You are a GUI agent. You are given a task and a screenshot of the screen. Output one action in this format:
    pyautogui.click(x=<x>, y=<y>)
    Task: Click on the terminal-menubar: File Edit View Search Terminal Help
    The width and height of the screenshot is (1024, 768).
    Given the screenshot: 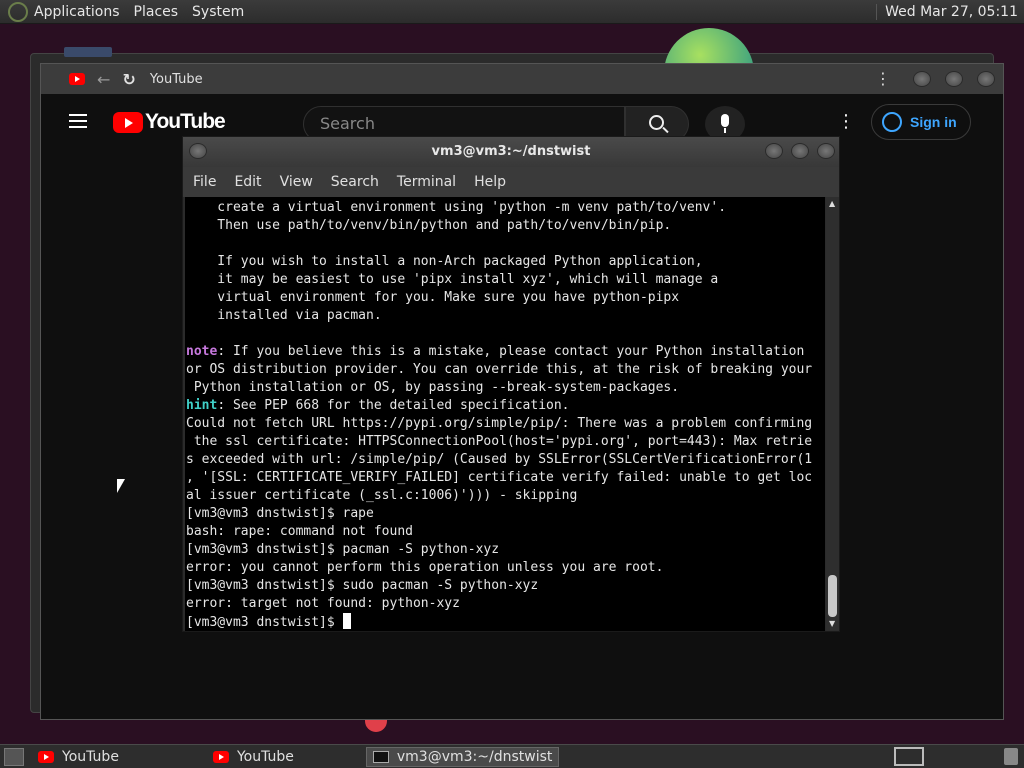 What is the action you would take?
    pyautogui.click(x=511, y=182)
    